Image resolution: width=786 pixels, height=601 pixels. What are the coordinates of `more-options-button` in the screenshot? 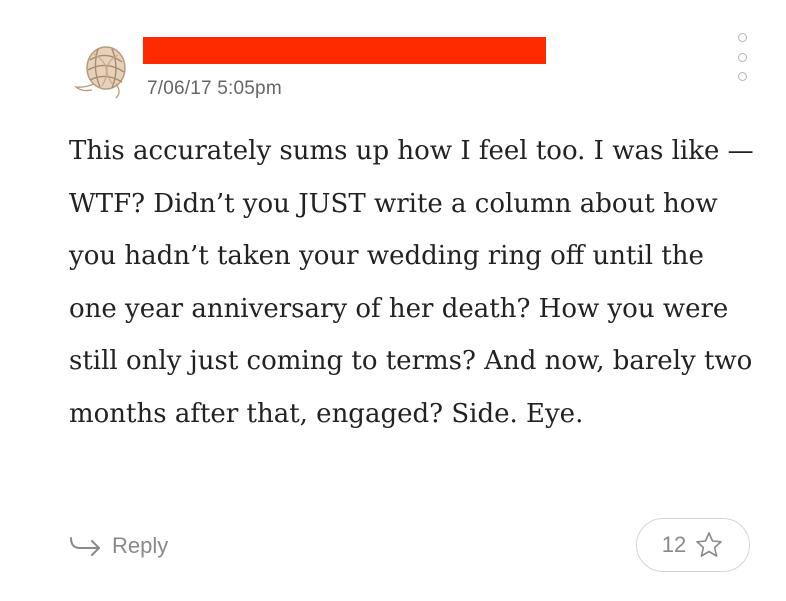 It's located at (742, 57).